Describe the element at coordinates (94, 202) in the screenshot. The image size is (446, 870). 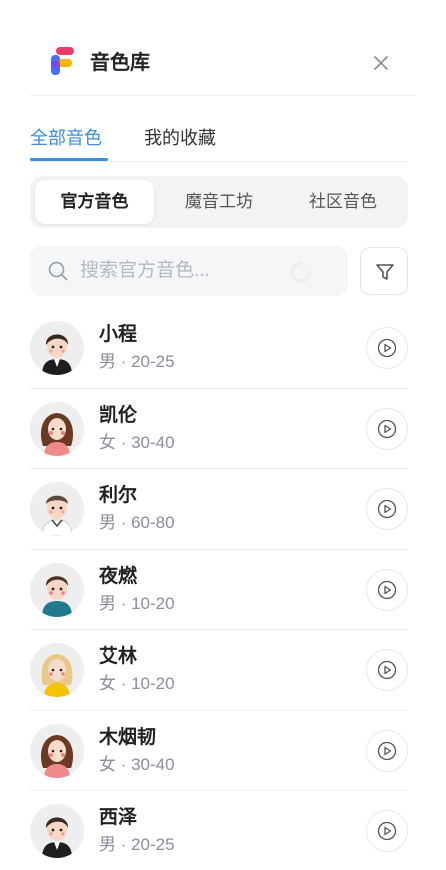
I see `segment-official-voices: 官方音色` at that location.